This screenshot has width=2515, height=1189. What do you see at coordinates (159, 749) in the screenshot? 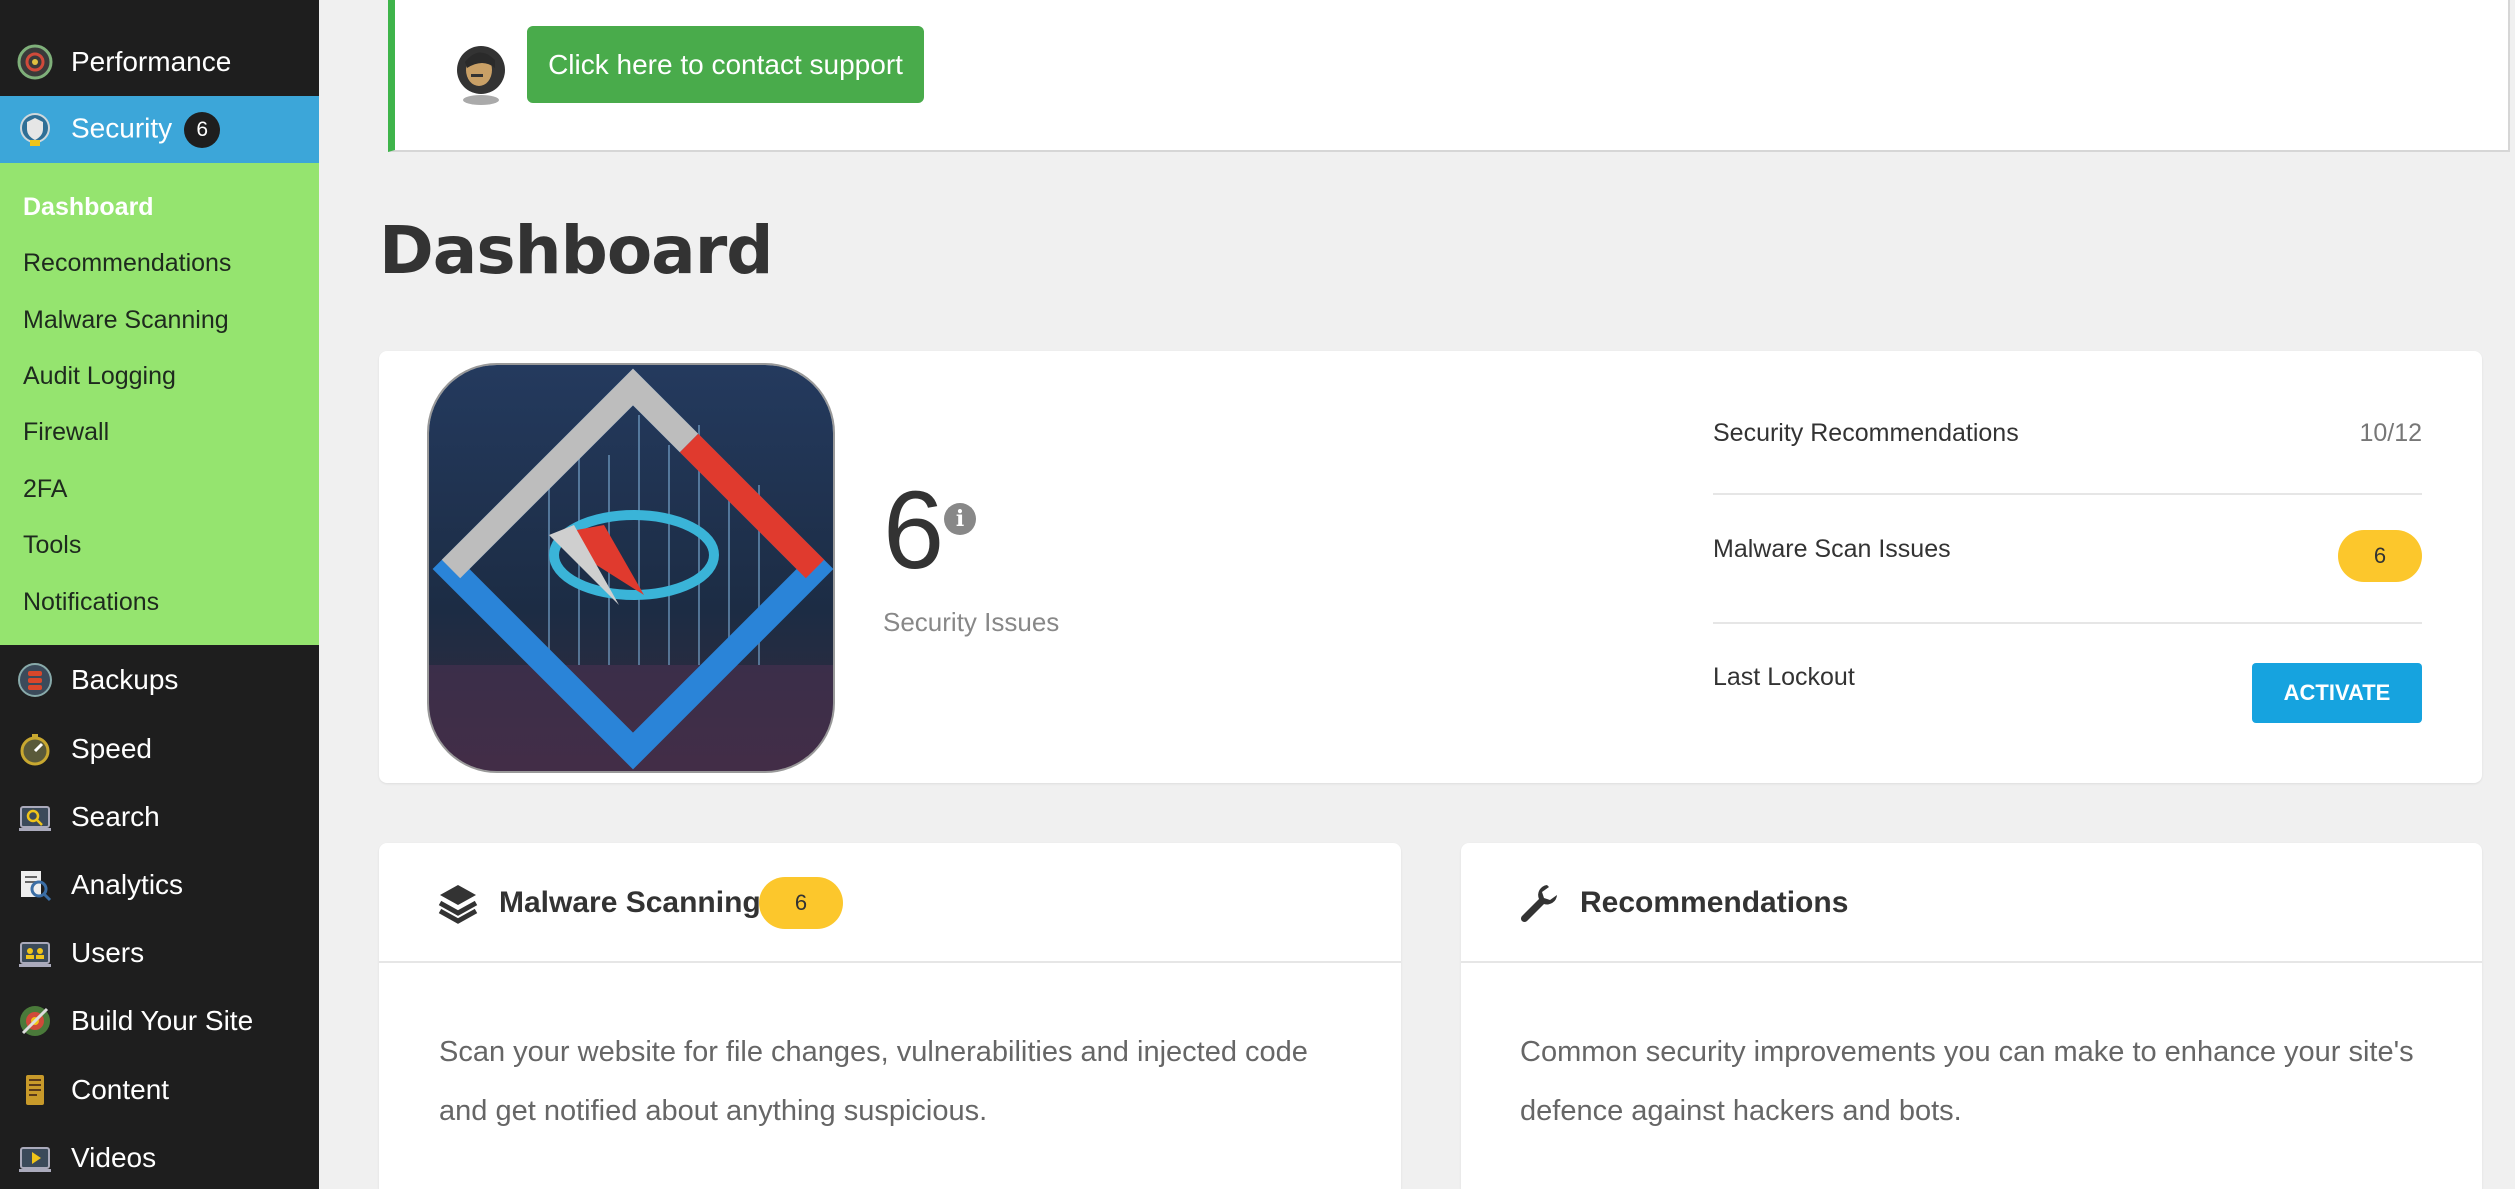
I see `sidebar-item-speed: Speed` at bounding box center [159, 749].